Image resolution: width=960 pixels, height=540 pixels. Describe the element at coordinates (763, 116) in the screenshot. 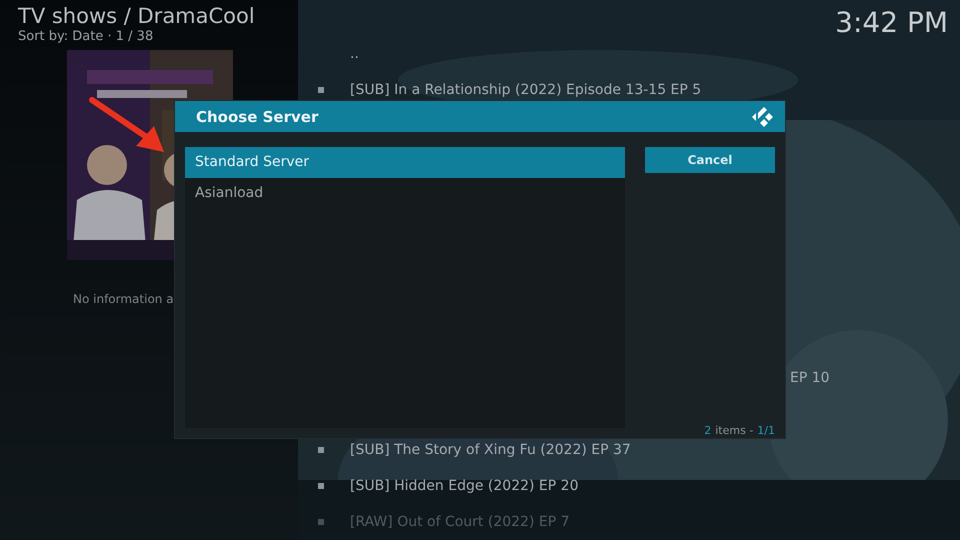

I see `diamond-logo-icon` at that location.